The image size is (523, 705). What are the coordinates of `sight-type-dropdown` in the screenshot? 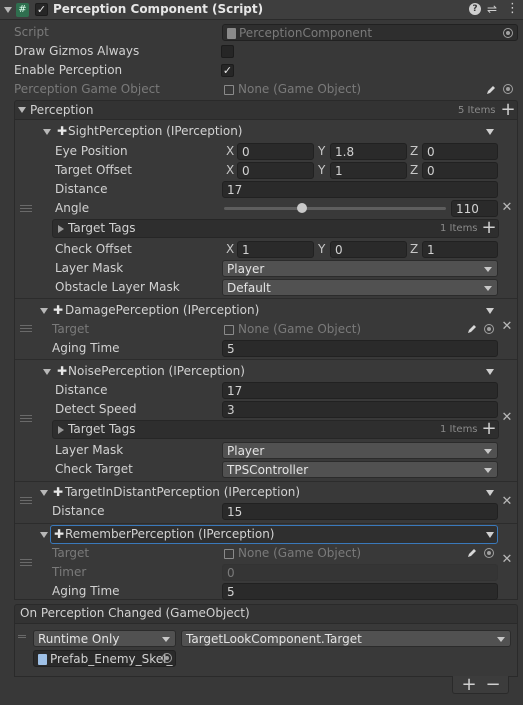 It's located at (488, 131).